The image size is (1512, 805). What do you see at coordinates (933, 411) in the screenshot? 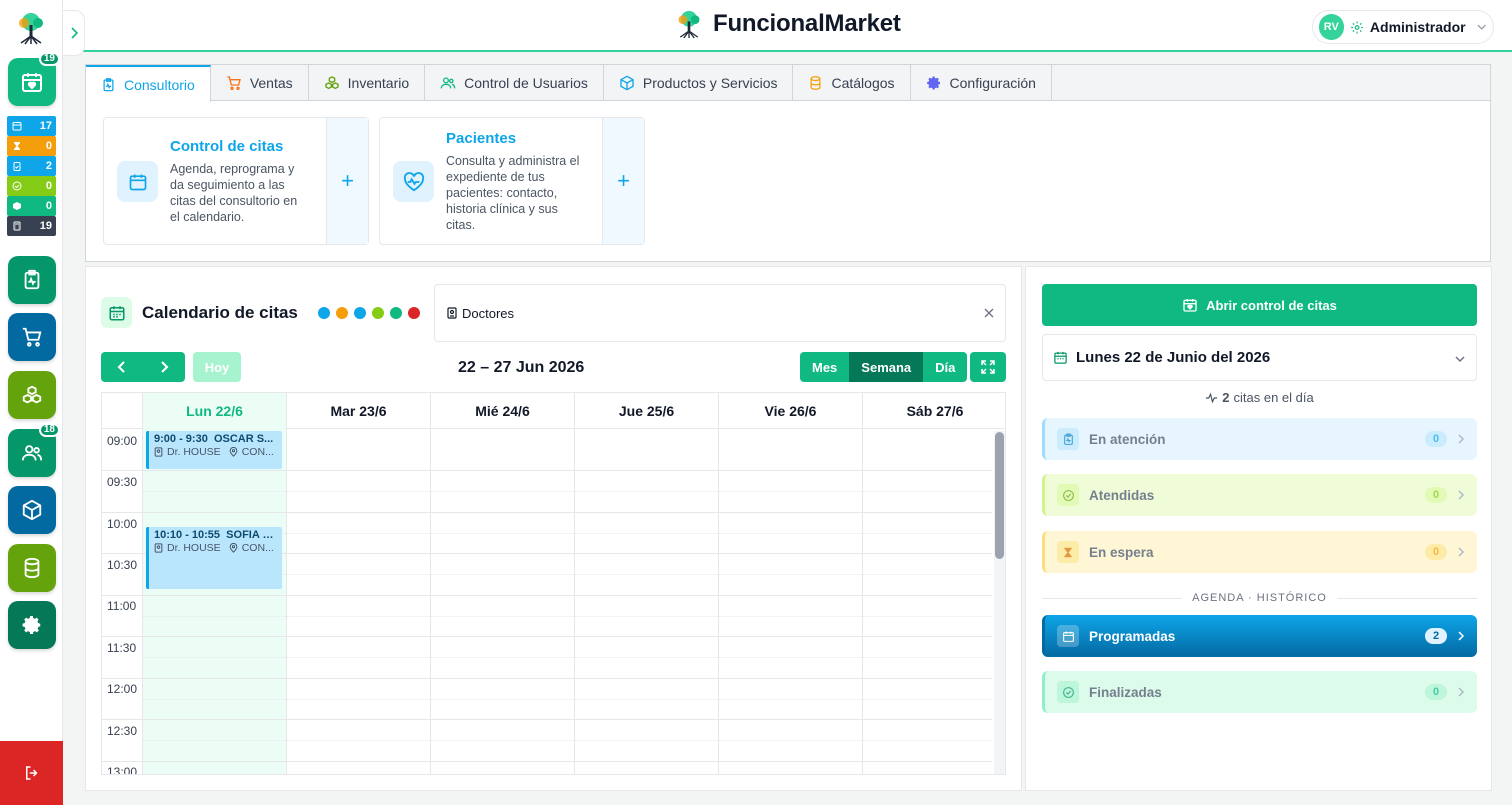
I see `day-header-sat: Sáb 27/6` at bounding box center [933, 411].